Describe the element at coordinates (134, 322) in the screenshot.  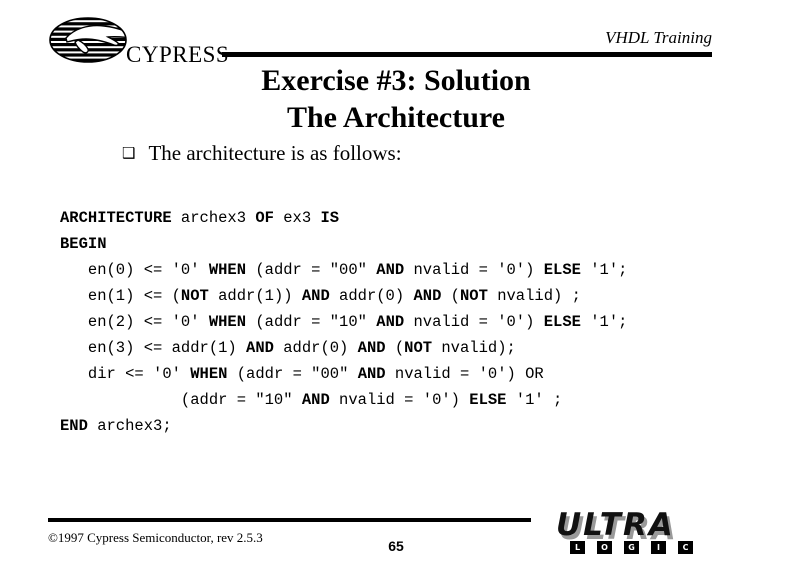
I see `code-text: en(2) <= '0'` at that location.